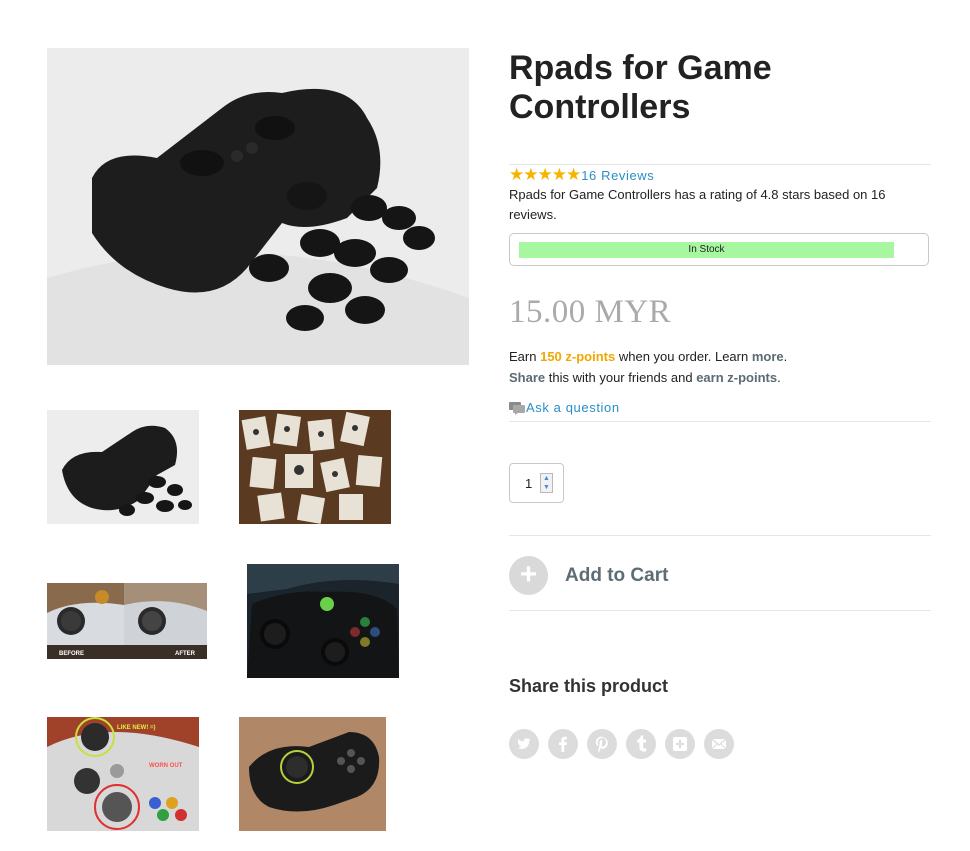 This screenshot has width=970, height=851. I want to click on stock-indicator: In Stock, so click(719, 249).